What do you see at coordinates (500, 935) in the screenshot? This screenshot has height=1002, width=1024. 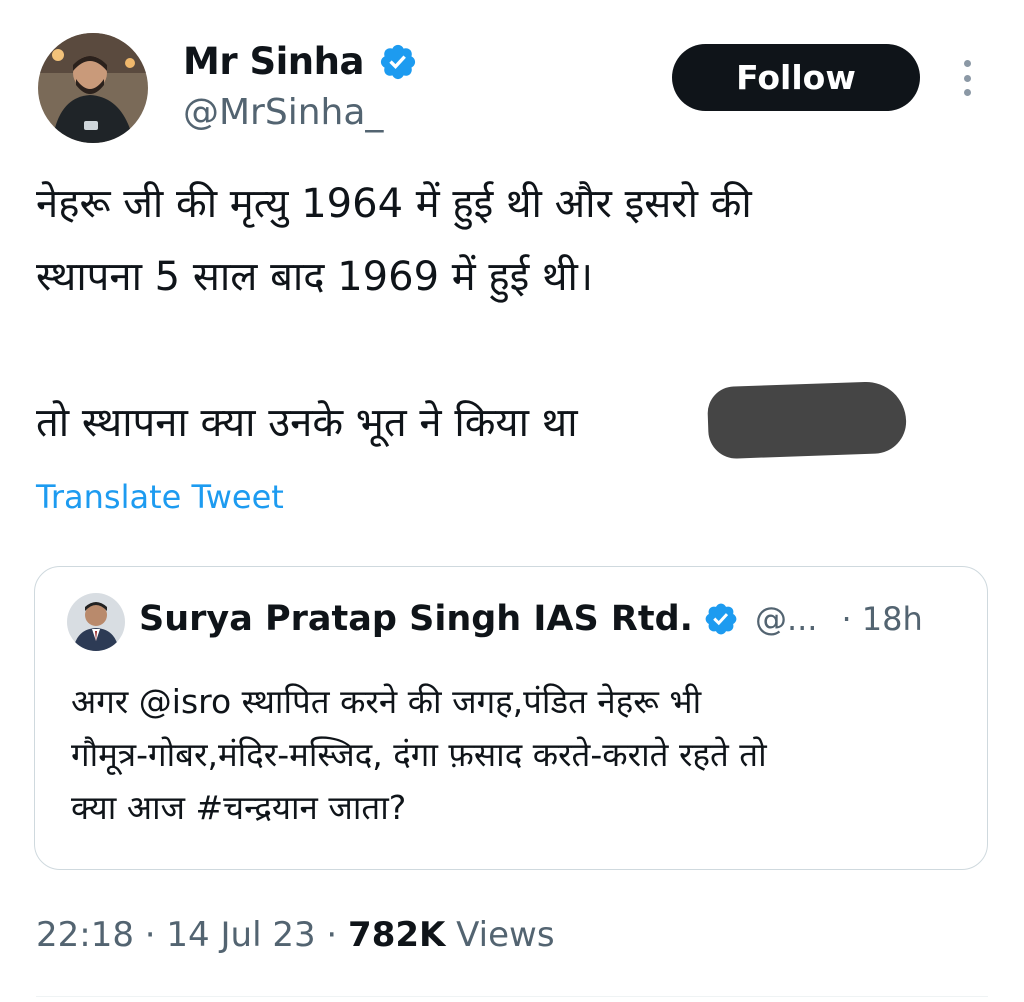 I see `views-label: Views` at bounding box center [500, 935].